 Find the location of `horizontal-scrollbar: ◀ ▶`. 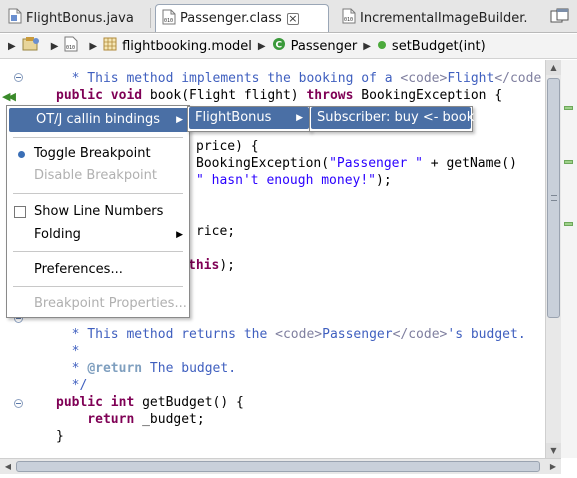

horizontal-scrollbar: ◀ ▶ is located at coordinates (280, 466).